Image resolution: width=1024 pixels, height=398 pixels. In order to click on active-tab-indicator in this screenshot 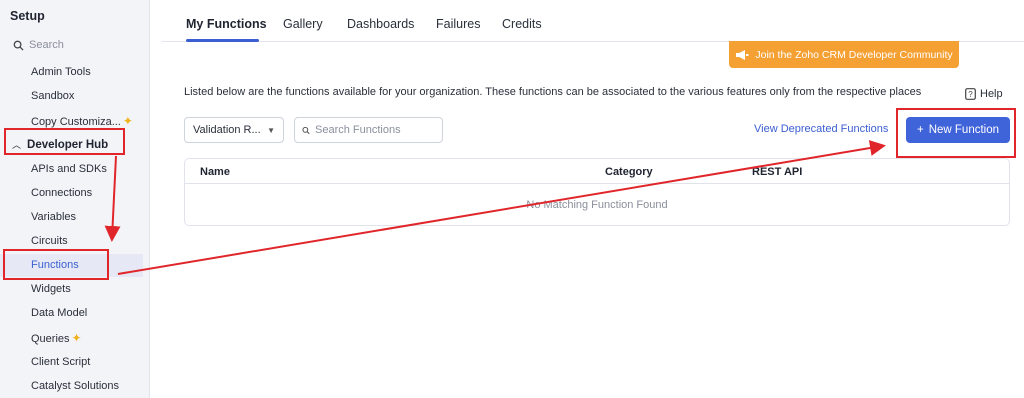, I will do `click(222, 40)`.